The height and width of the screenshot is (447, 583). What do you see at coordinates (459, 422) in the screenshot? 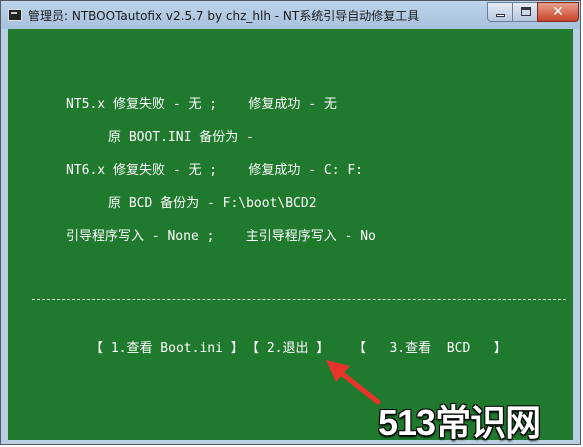
I see `watermark-logo: 513常识网` at bounding box center [459, 422].